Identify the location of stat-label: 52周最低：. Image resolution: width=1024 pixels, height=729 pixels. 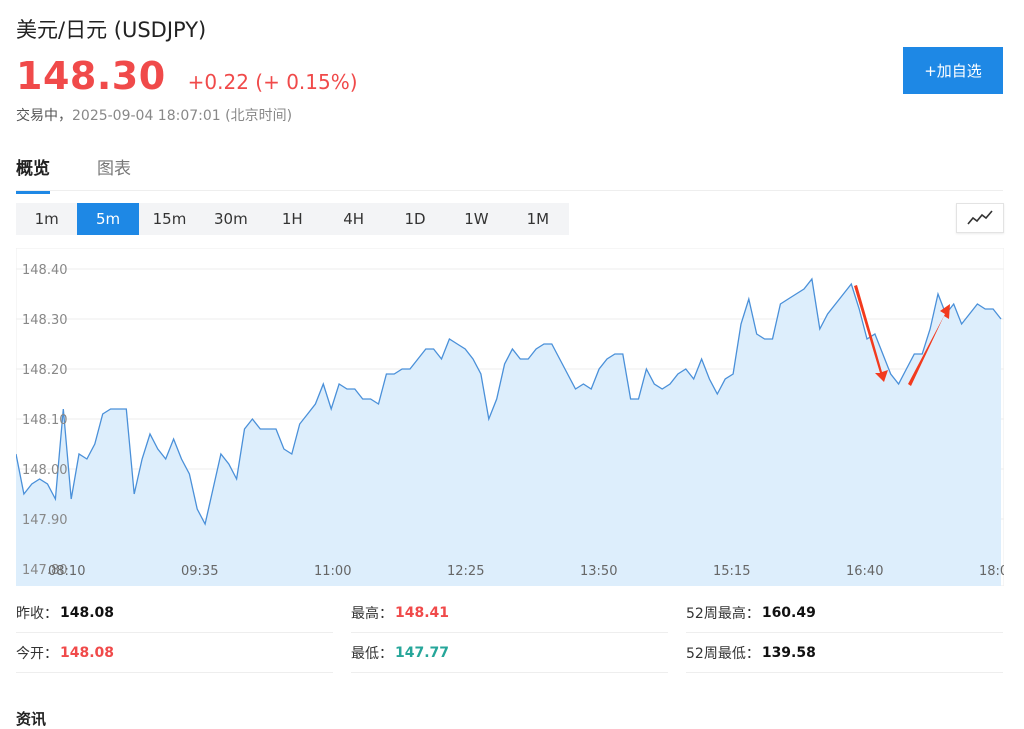
(723, 654).